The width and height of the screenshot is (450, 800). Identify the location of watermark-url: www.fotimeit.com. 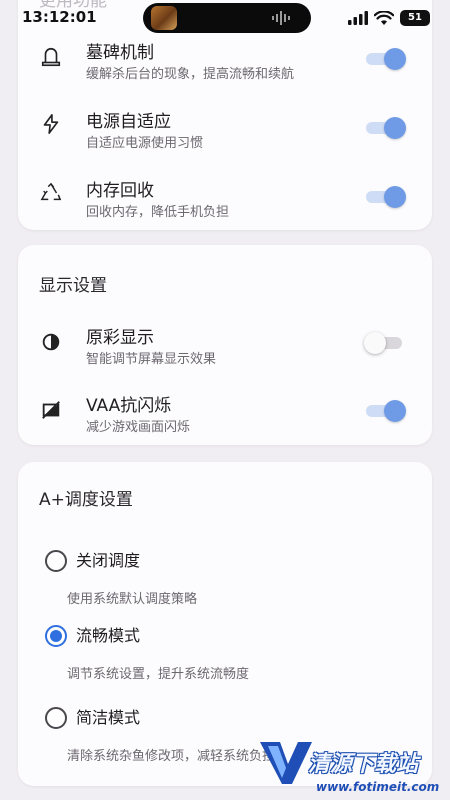
(378, 787).